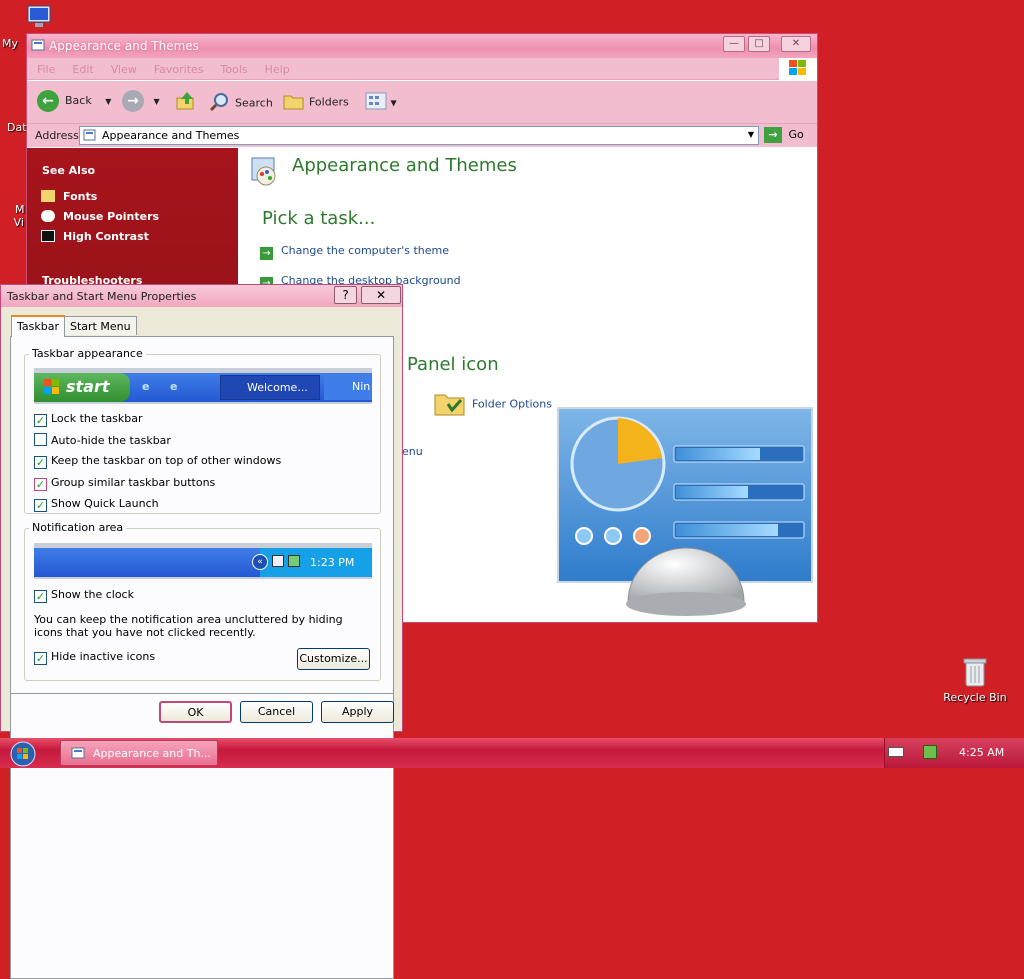 The width and height of the screenshot is (1024, 979). Describe the element at coordinates (48, 236) in the screenshot. I see `high-contrast-icon` at that location.